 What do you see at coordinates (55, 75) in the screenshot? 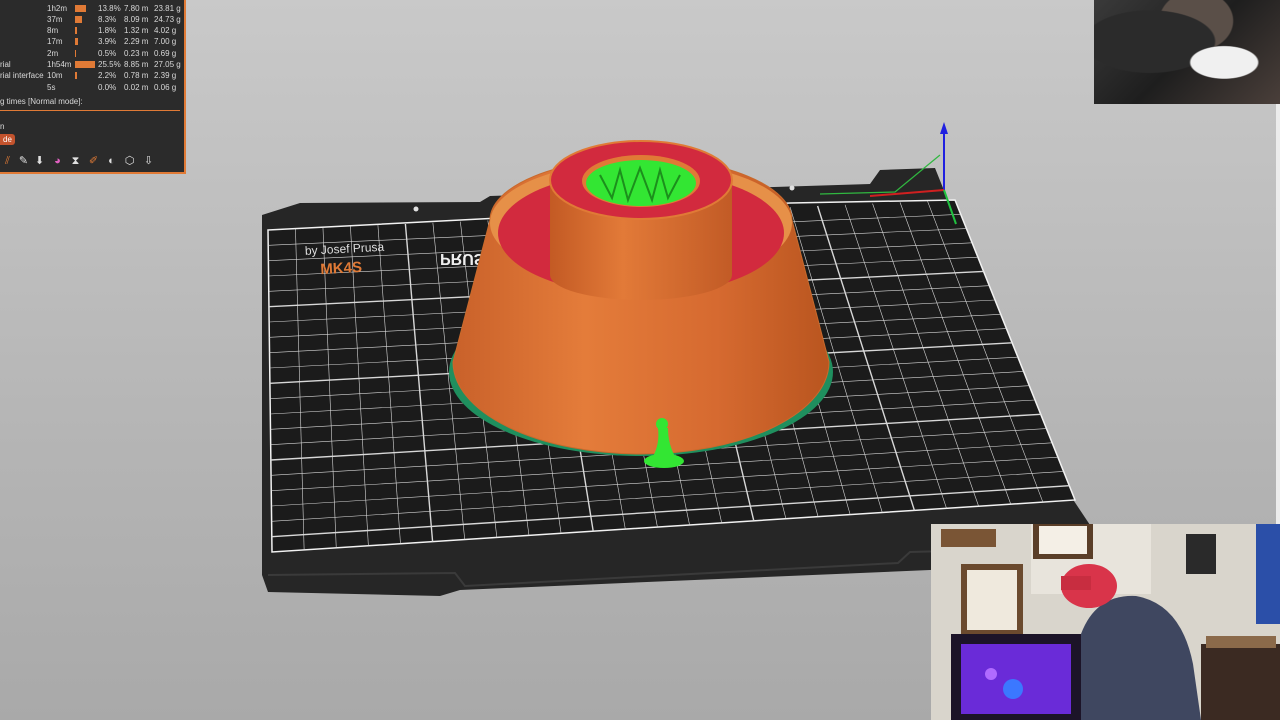
I see `feature-time: 10m` at bounding box center [55, 75].